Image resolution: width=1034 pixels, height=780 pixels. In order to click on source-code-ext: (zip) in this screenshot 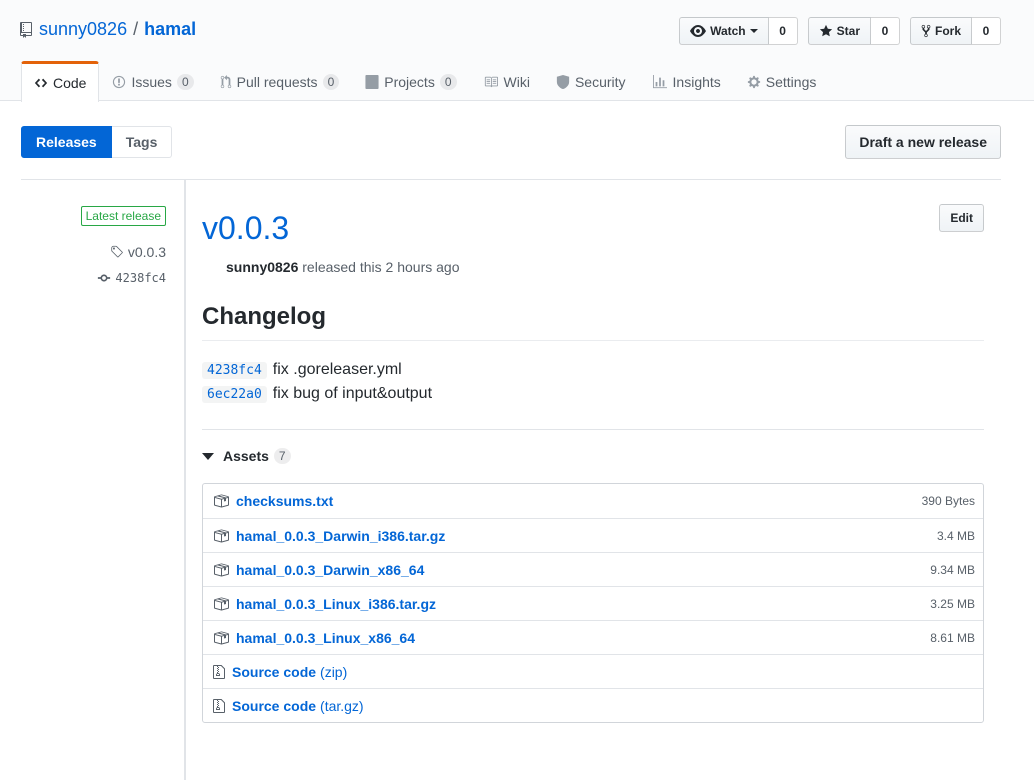, I will do `click(334, 671)`.